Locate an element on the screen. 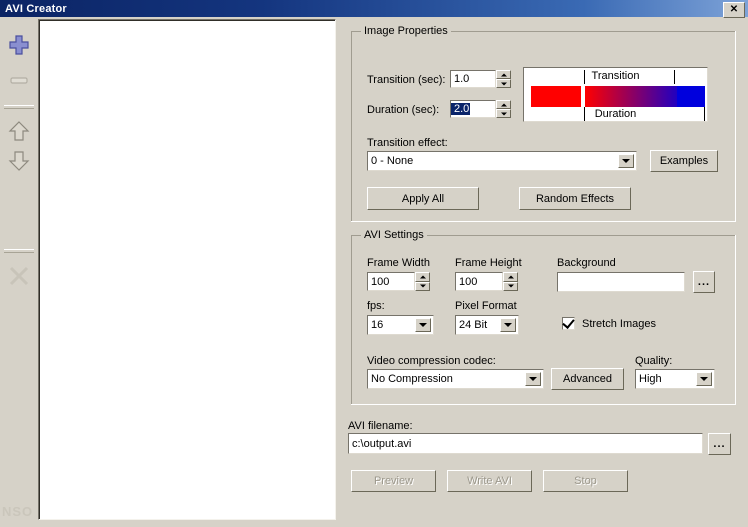 Image resolution: width=748 pixels, height=527 pixels. window-title: AVI Creator is located at coordinates (36, 8).